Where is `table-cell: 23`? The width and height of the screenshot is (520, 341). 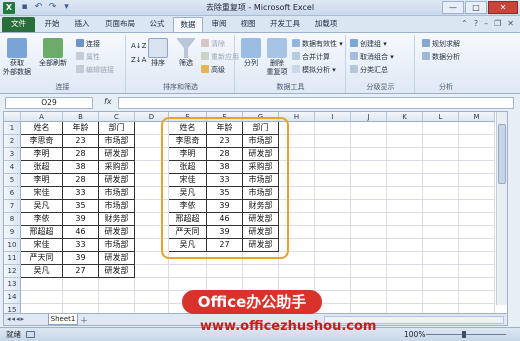
table-cell: 23 is located at coordinates (81, 141).